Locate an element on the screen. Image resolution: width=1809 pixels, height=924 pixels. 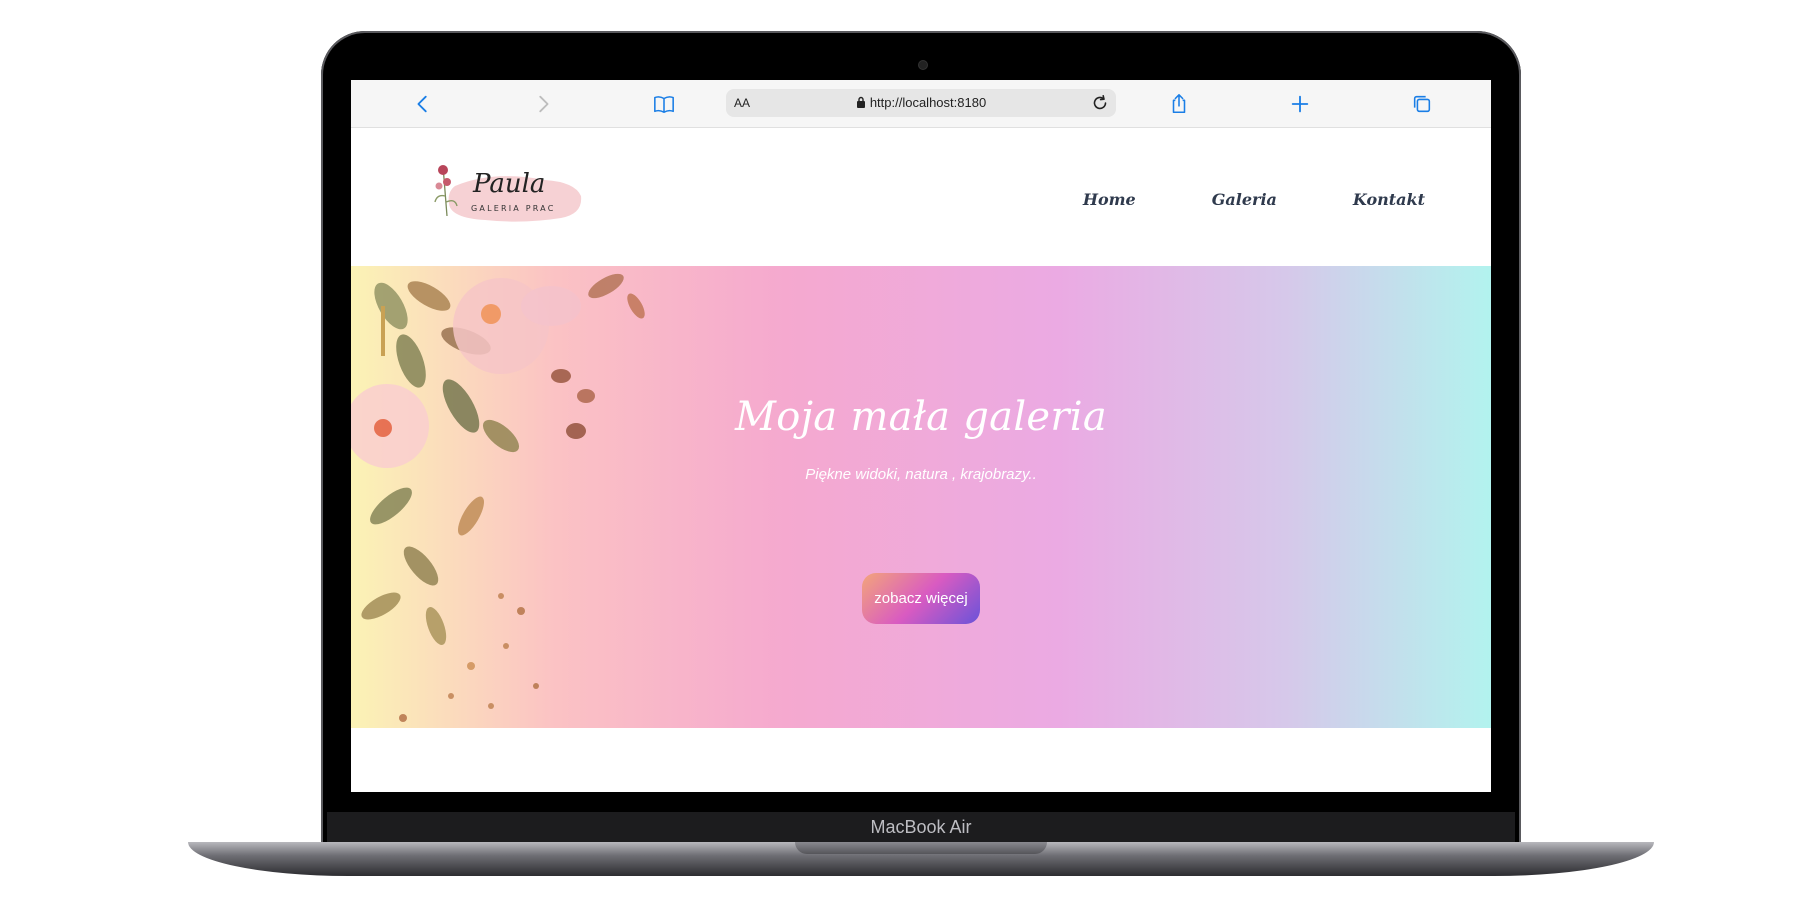
svg-text: Paula is located at coordinates (508, 184).